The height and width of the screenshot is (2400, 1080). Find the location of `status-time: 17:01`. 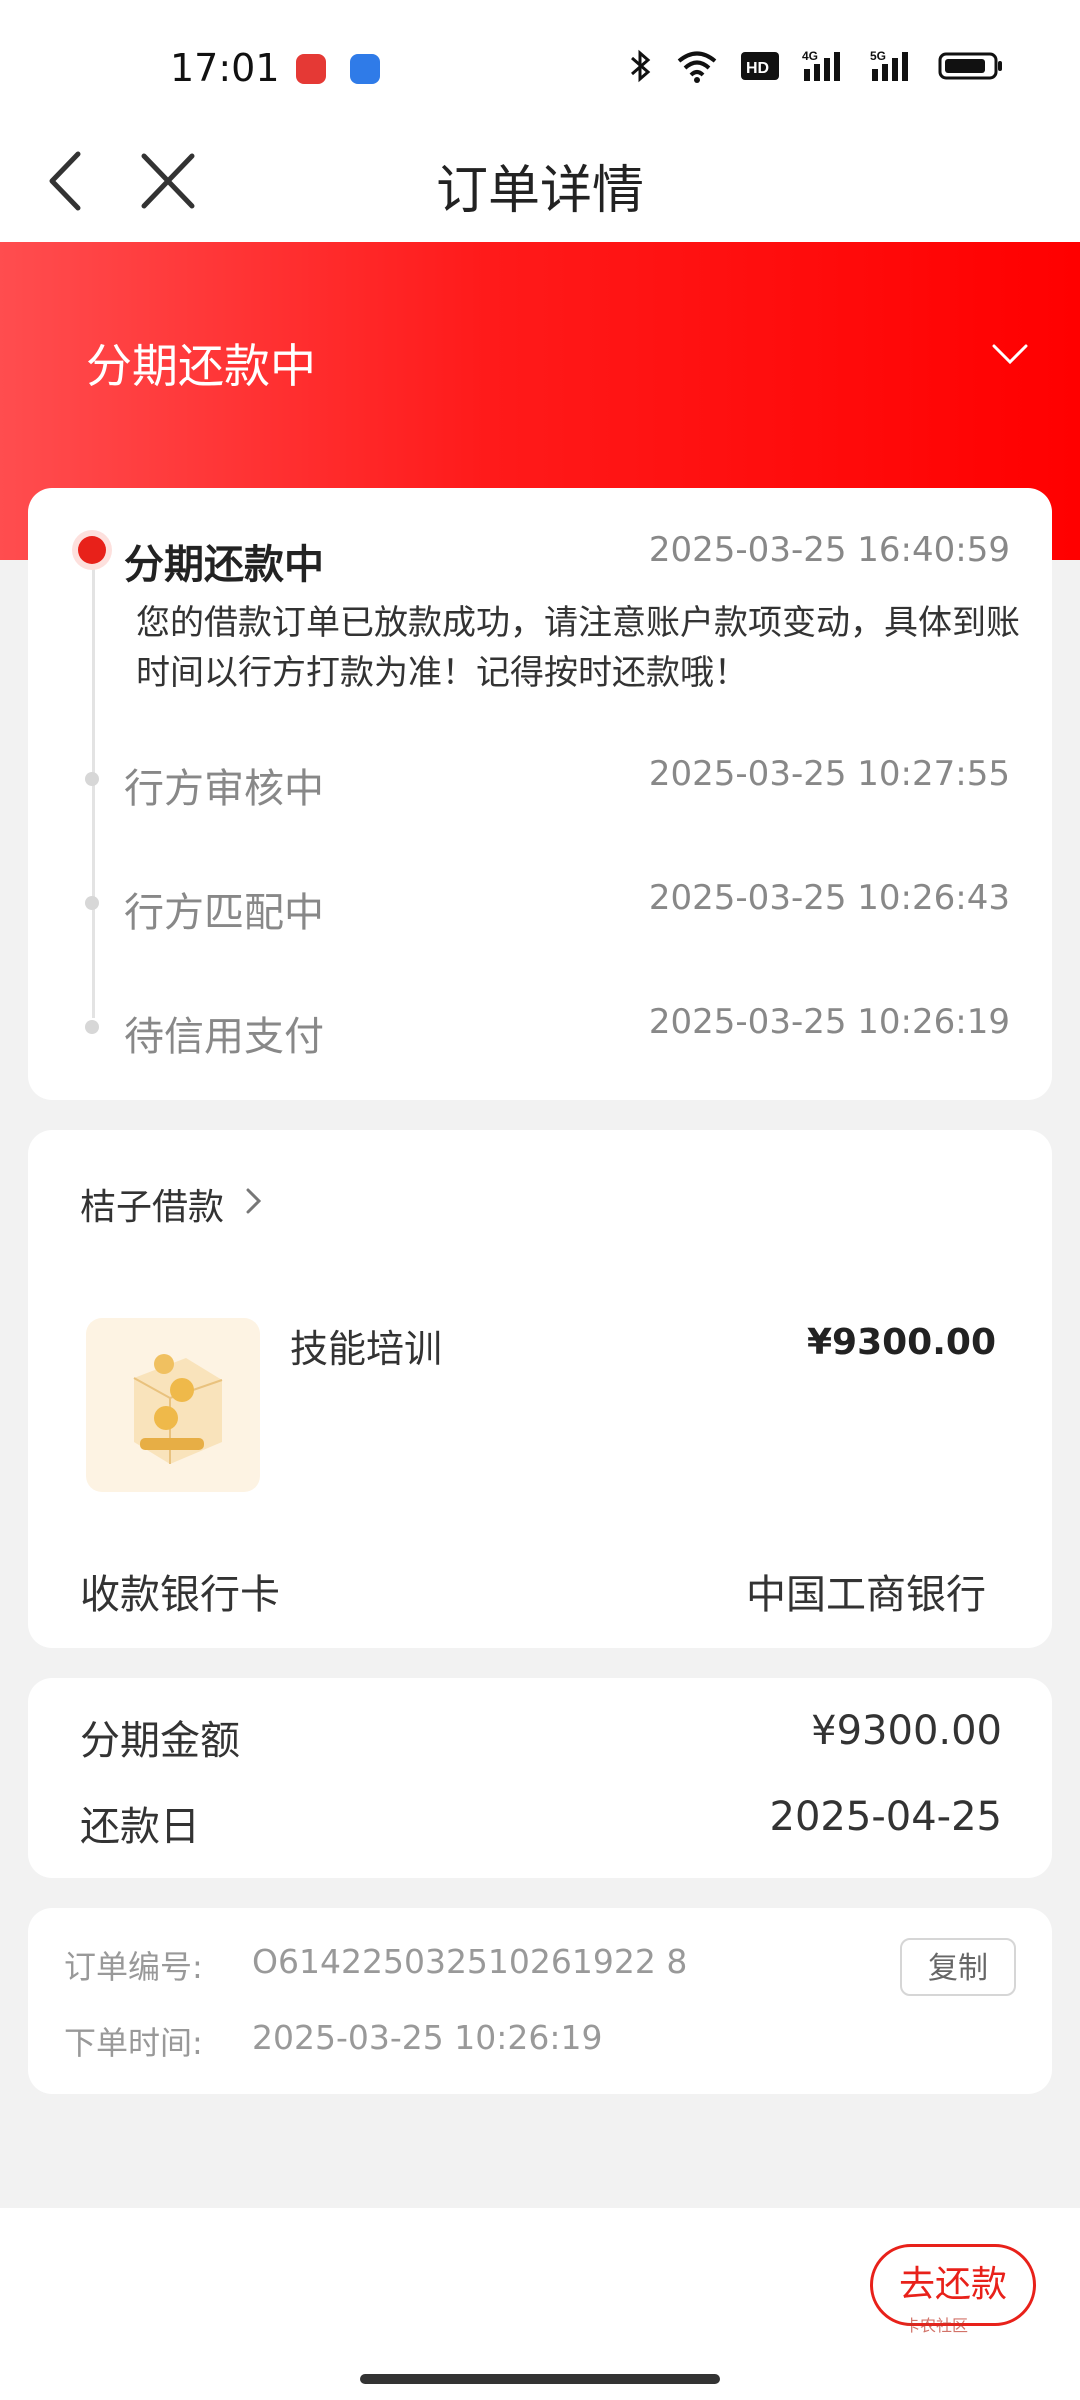

status-time: 17:01 is located at coordinates (225, 68).